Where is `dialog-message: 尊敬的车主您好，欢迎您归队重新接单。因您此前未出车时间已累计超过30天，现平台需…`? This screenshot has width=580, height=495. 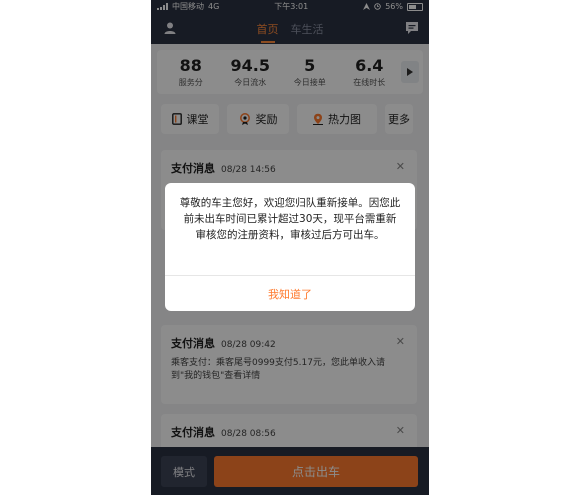
dialog-message: 尊敬的车主您好，欢迎您归队重新接单。因您此前未出车时间已累计超过30天，现平台需… is located at coordinates (290, 219).